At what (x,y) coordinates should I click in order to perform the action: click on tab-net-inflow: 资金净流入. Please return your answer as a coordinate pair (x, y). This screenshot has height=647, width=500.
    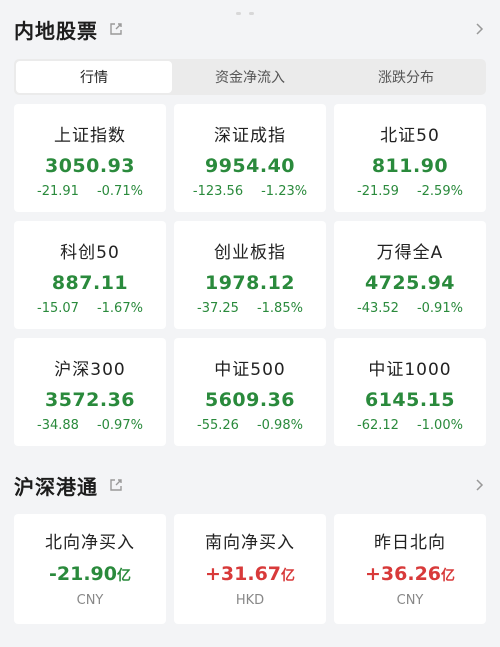
    Looking at the image, I should click on (250, 77).